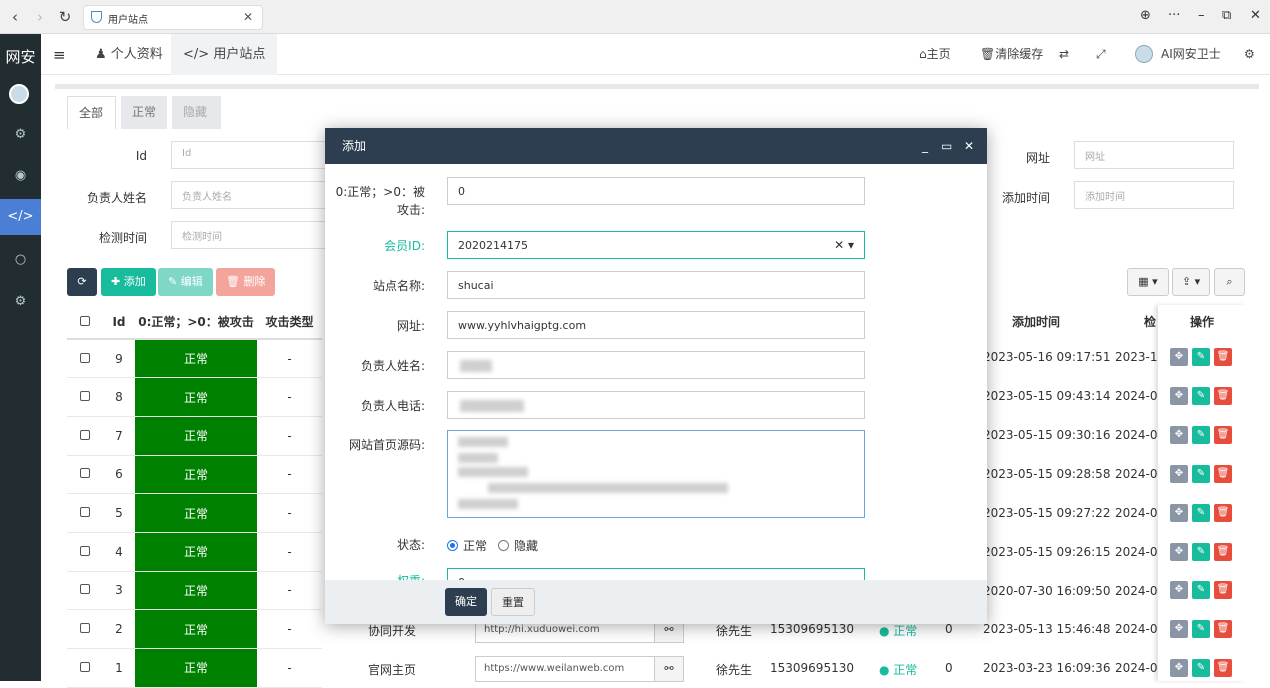 The width and height of the screenshot is (1270, 688). Describe the element at coordinates (935, 54) in the screenshot. I see `home-link: ⌂主页` at that location.